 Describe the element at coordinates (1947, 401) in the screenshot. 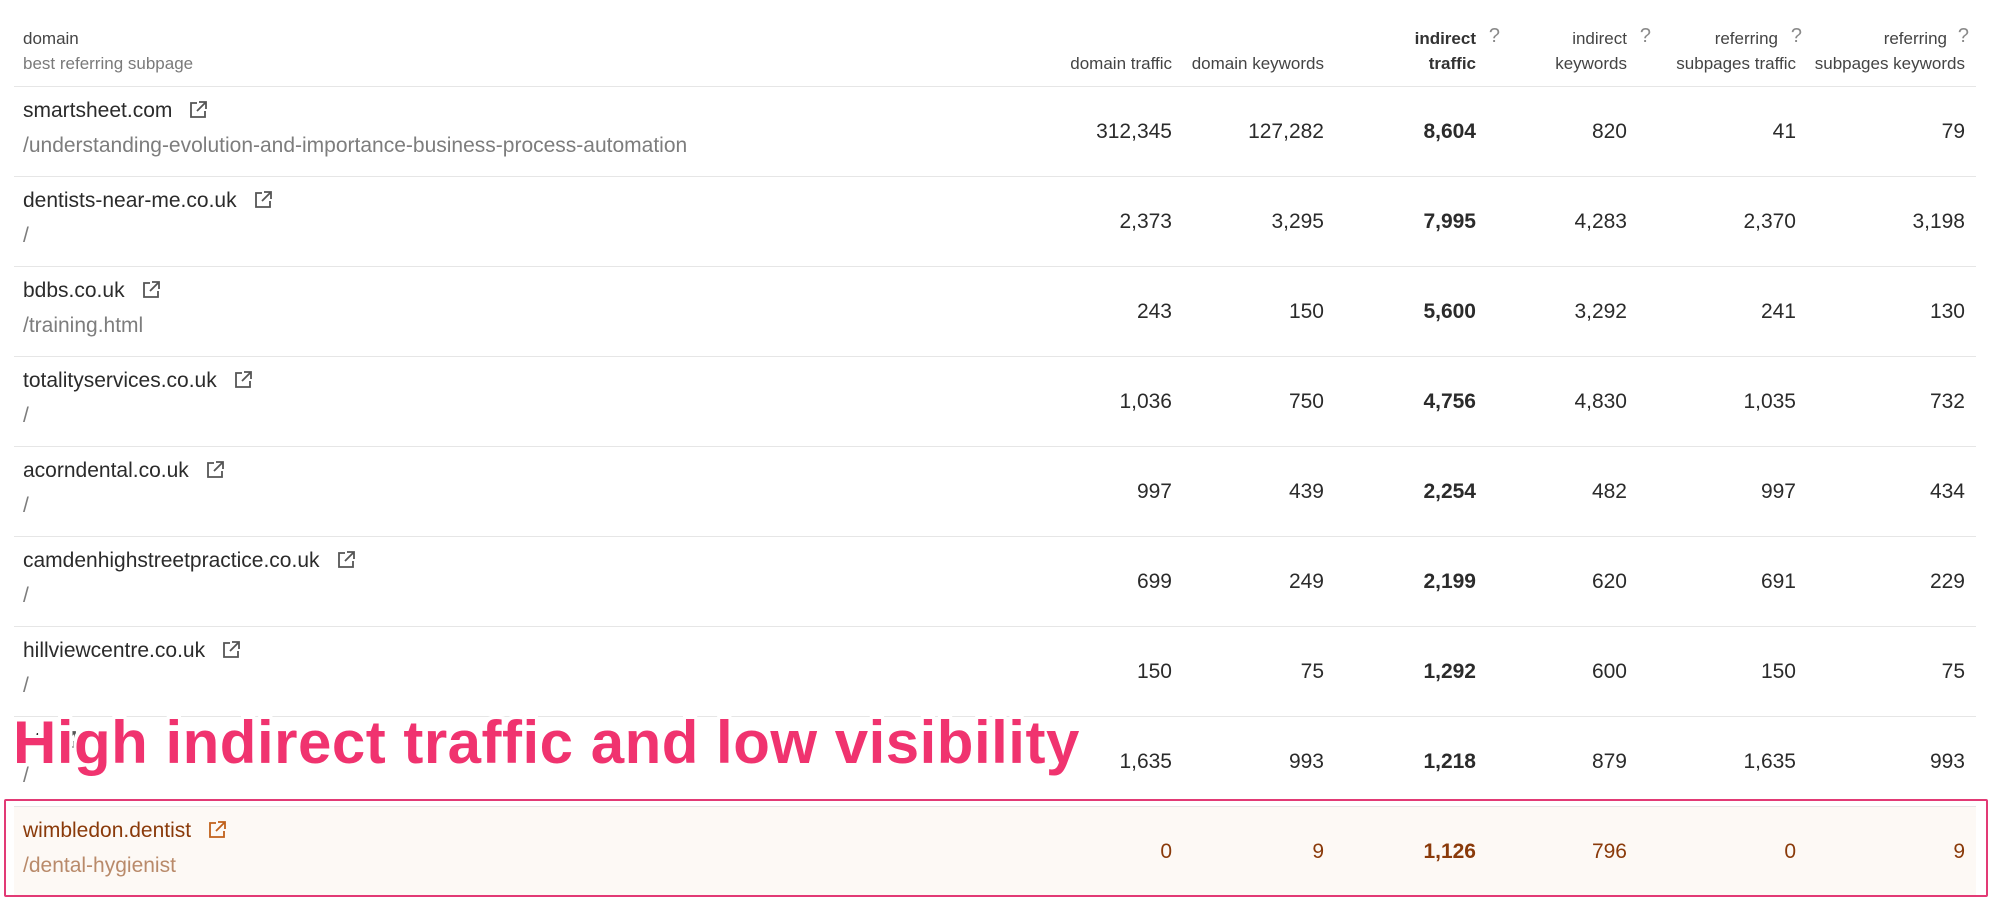

I see `ref-subpages-keywords-cell: 732` at that location.